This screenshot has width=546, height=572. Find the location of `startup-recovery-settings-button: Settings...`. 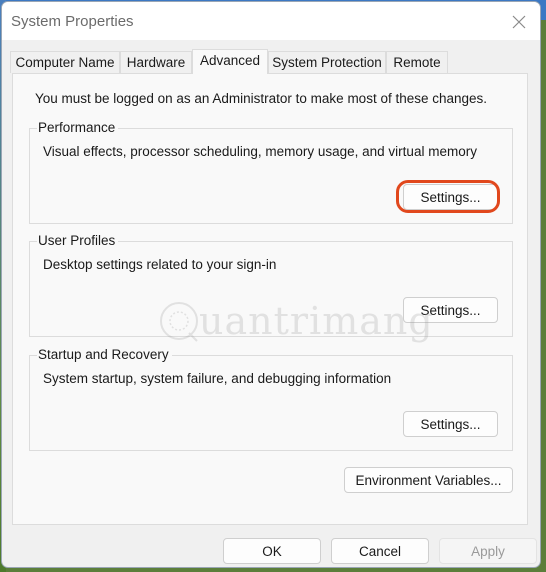

startup-recovery-settings-button: Settings... is located at coordinates (450, 424).